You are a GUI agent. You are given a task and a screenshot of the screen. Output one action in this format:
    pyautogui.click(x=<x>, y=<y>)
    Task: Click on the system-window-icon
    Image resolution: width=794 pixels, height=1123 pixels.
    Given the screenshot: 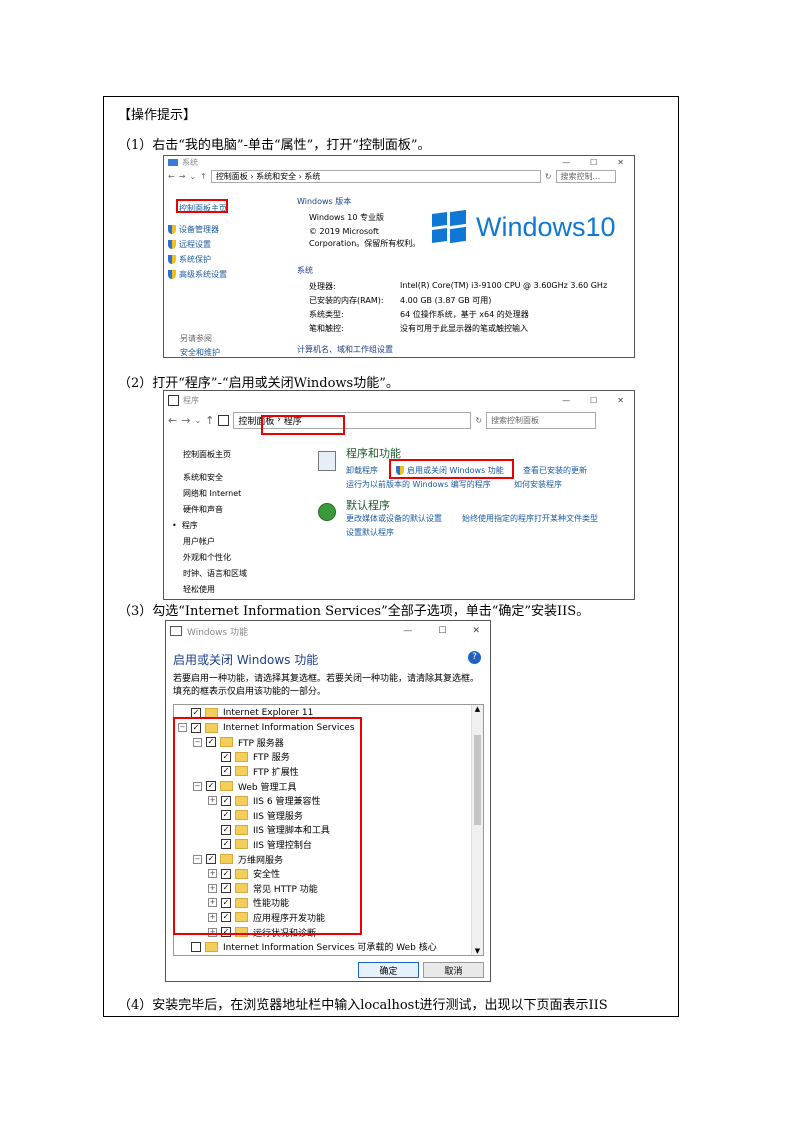 What is the action you would take?
    pyautogui.click(x=173, y=162)
    